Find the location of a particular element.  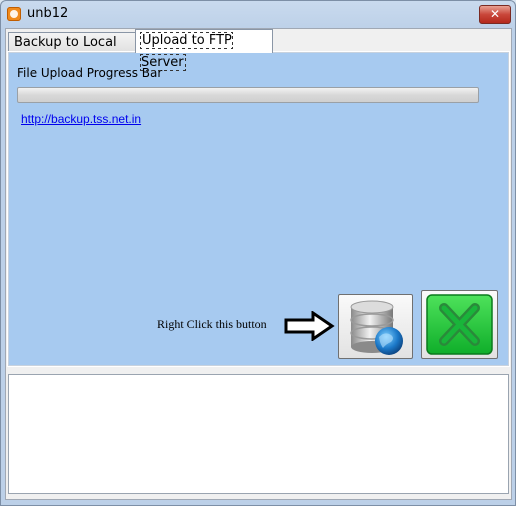

window-title: unb12 is located at coordinates (48, 13).